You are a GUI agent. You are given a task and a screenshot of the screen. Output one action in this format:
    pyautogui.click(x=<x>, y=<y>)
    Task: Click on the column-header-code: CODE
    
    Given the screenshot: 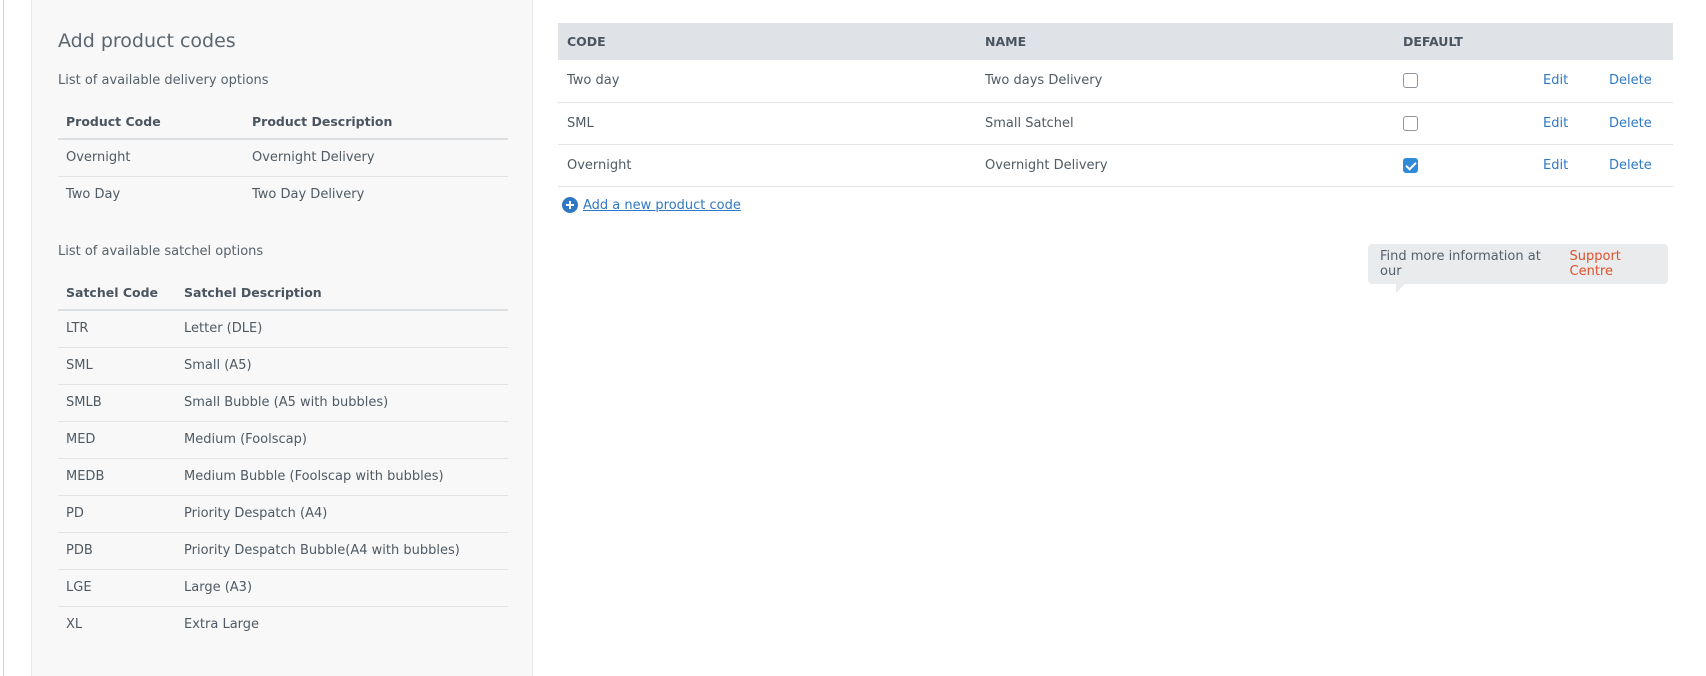 What is the action you would take?
    pyautogui.click(x=767, y=41)
    